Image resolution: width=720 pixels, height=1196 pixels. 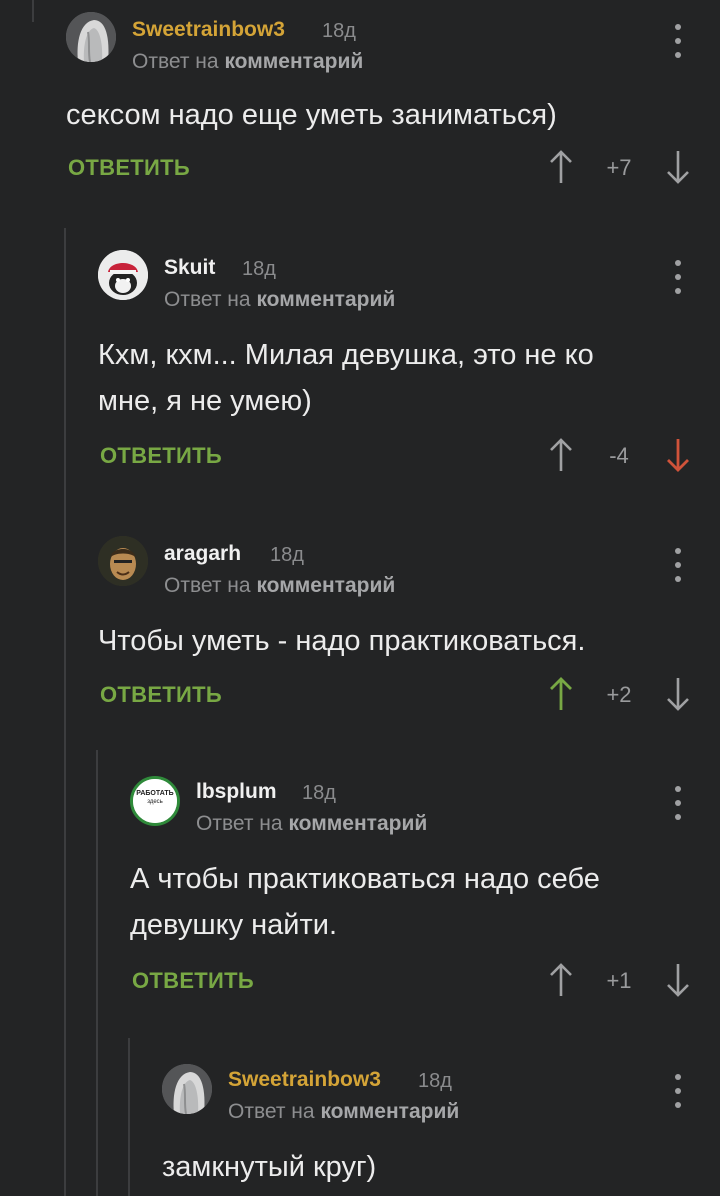 I want to click on cartoon-avatar-icon, so click(x=123, y=275).